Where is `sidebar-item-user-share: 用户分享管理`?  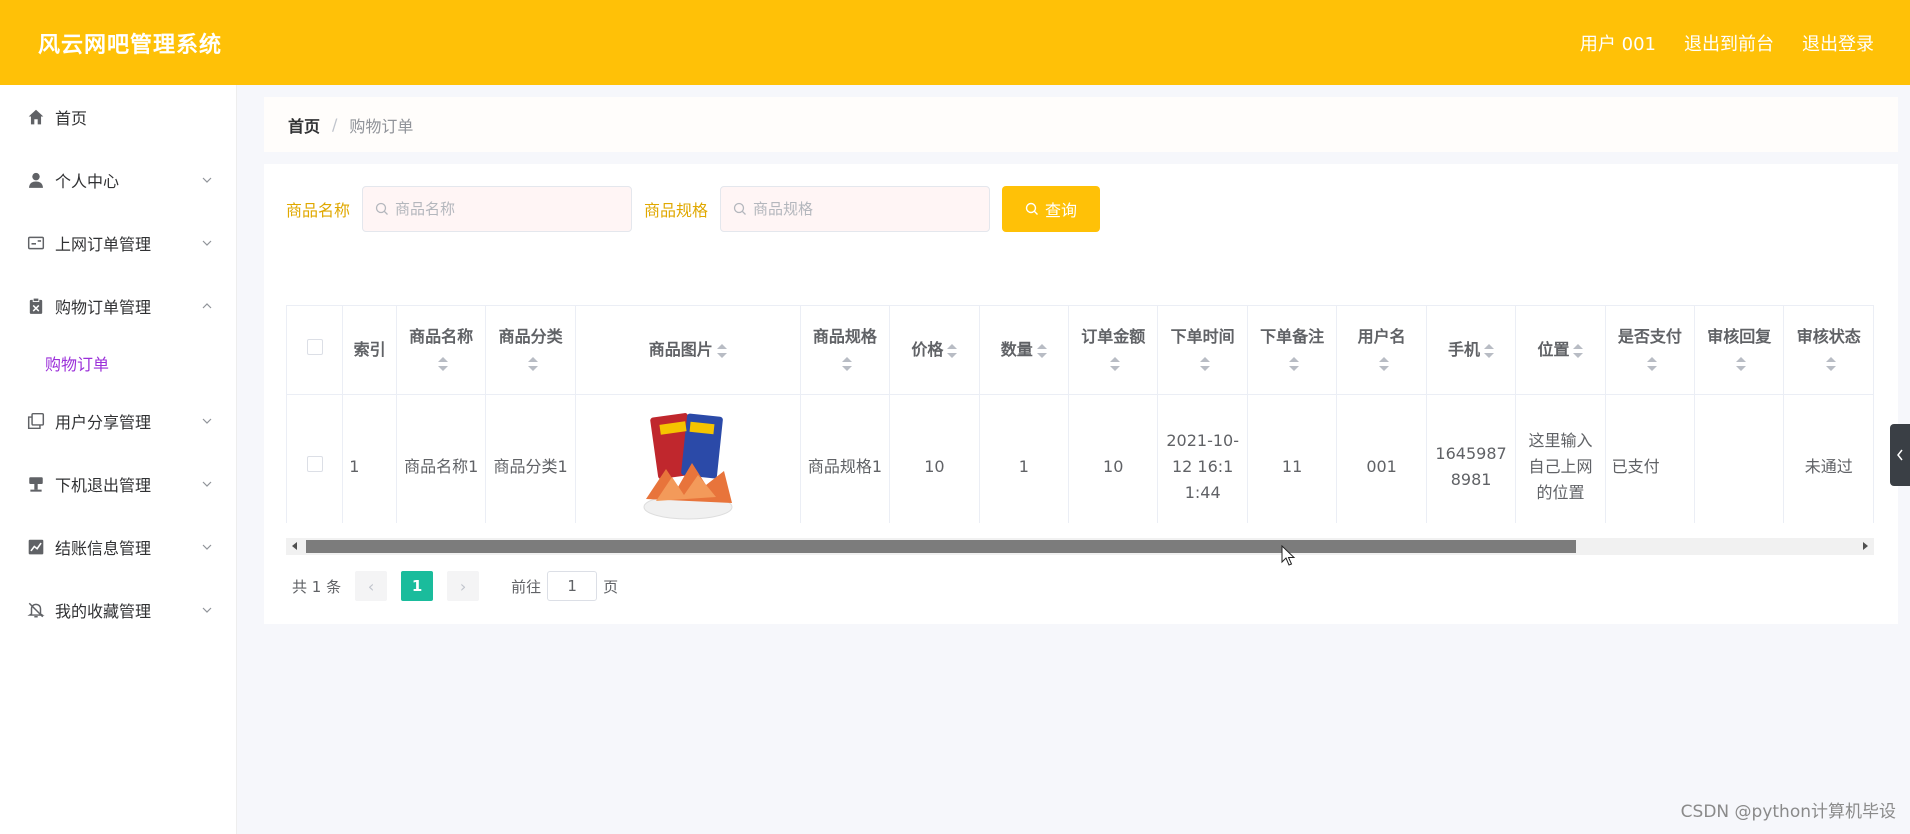
sidebar-item-user-share: 用户分享管理 is located at coordinates (118, 420).